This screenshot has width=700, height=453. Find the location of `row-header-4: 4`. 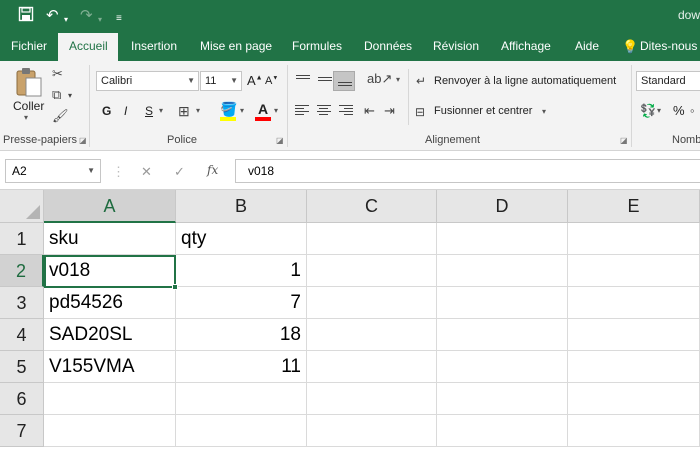

row-header-4: 4 is located at coordinates (22, 335).